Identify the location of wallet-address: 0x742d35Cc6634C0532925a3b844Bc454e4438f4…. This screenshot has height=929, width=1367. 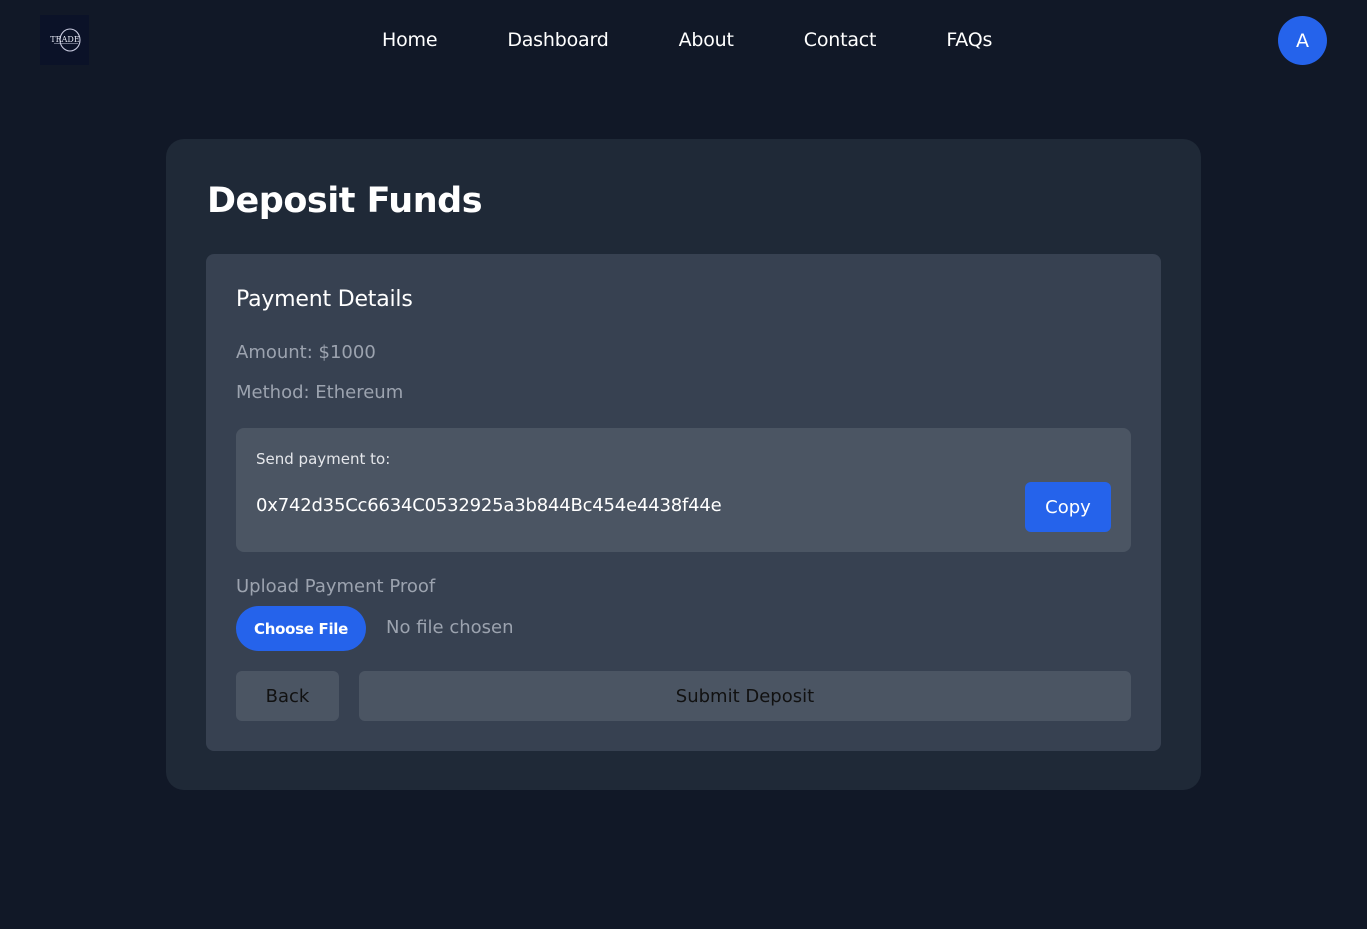
(489, 506).